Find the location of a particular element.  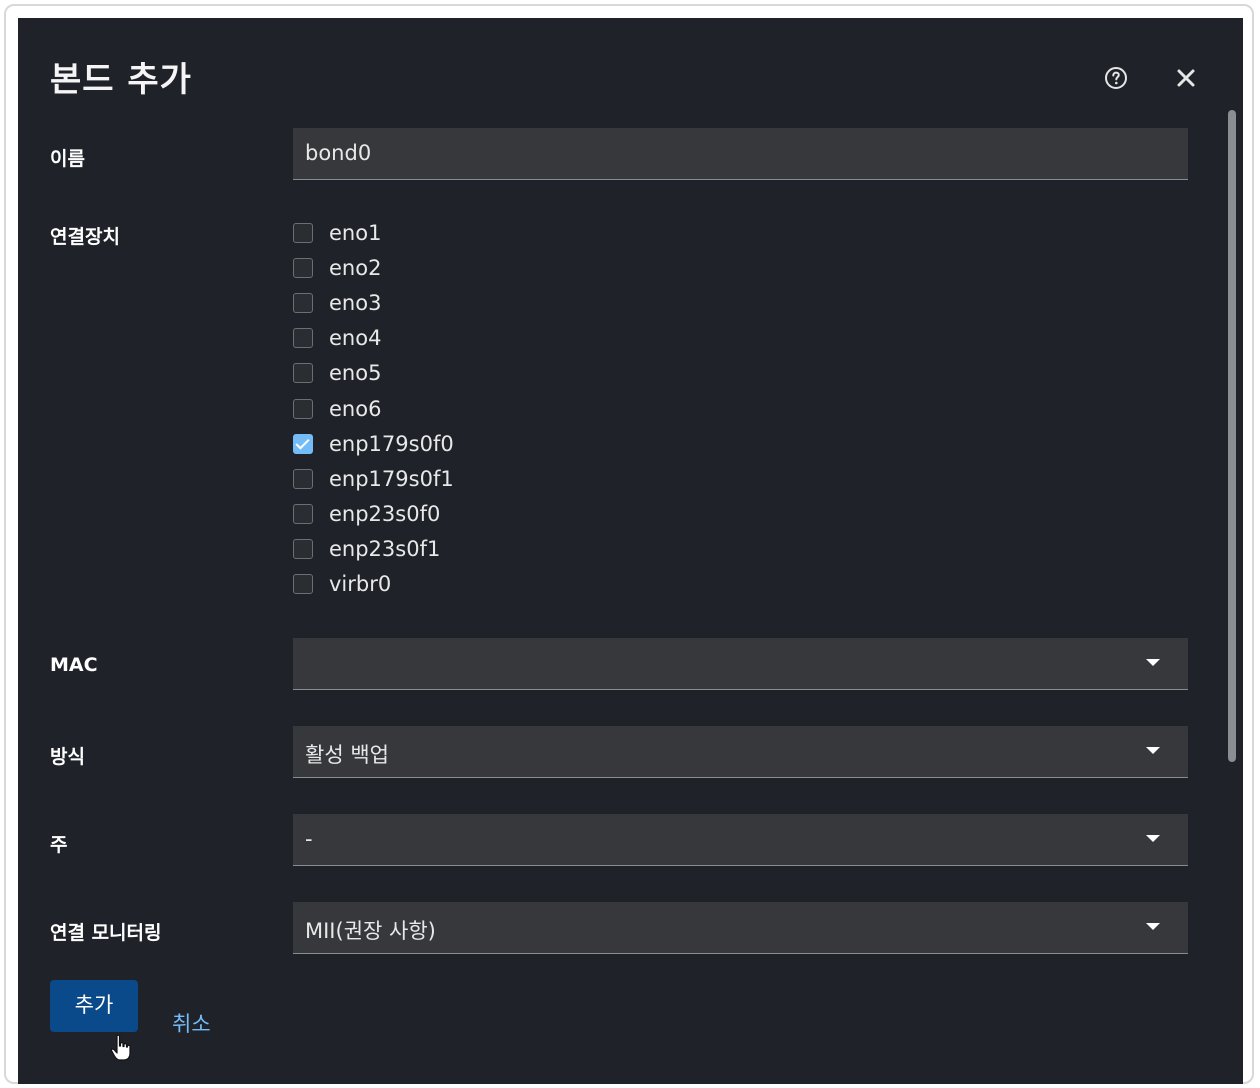

port-checkbox-row: enp23s0f1 is located at coordinates (366, 549).